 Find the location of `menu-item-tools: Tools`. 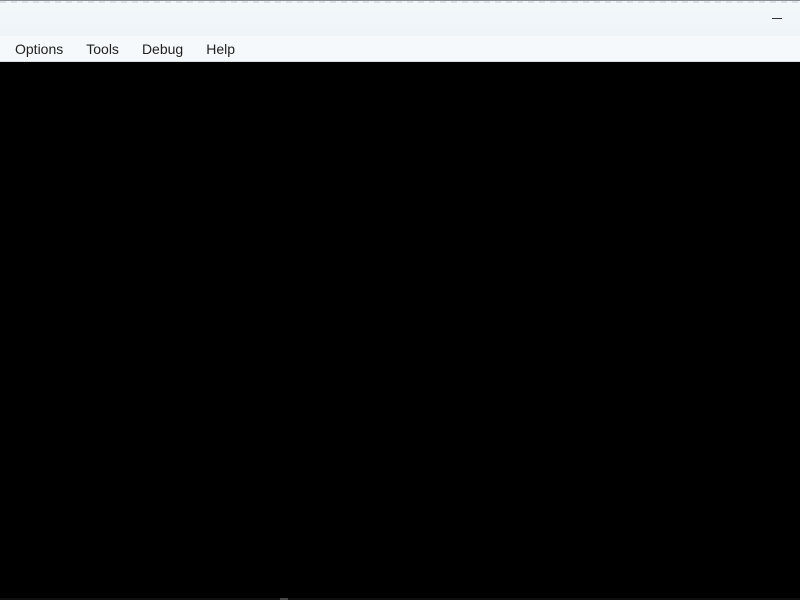

menu-item-tools: Tools is located at coordinates (102, 49).